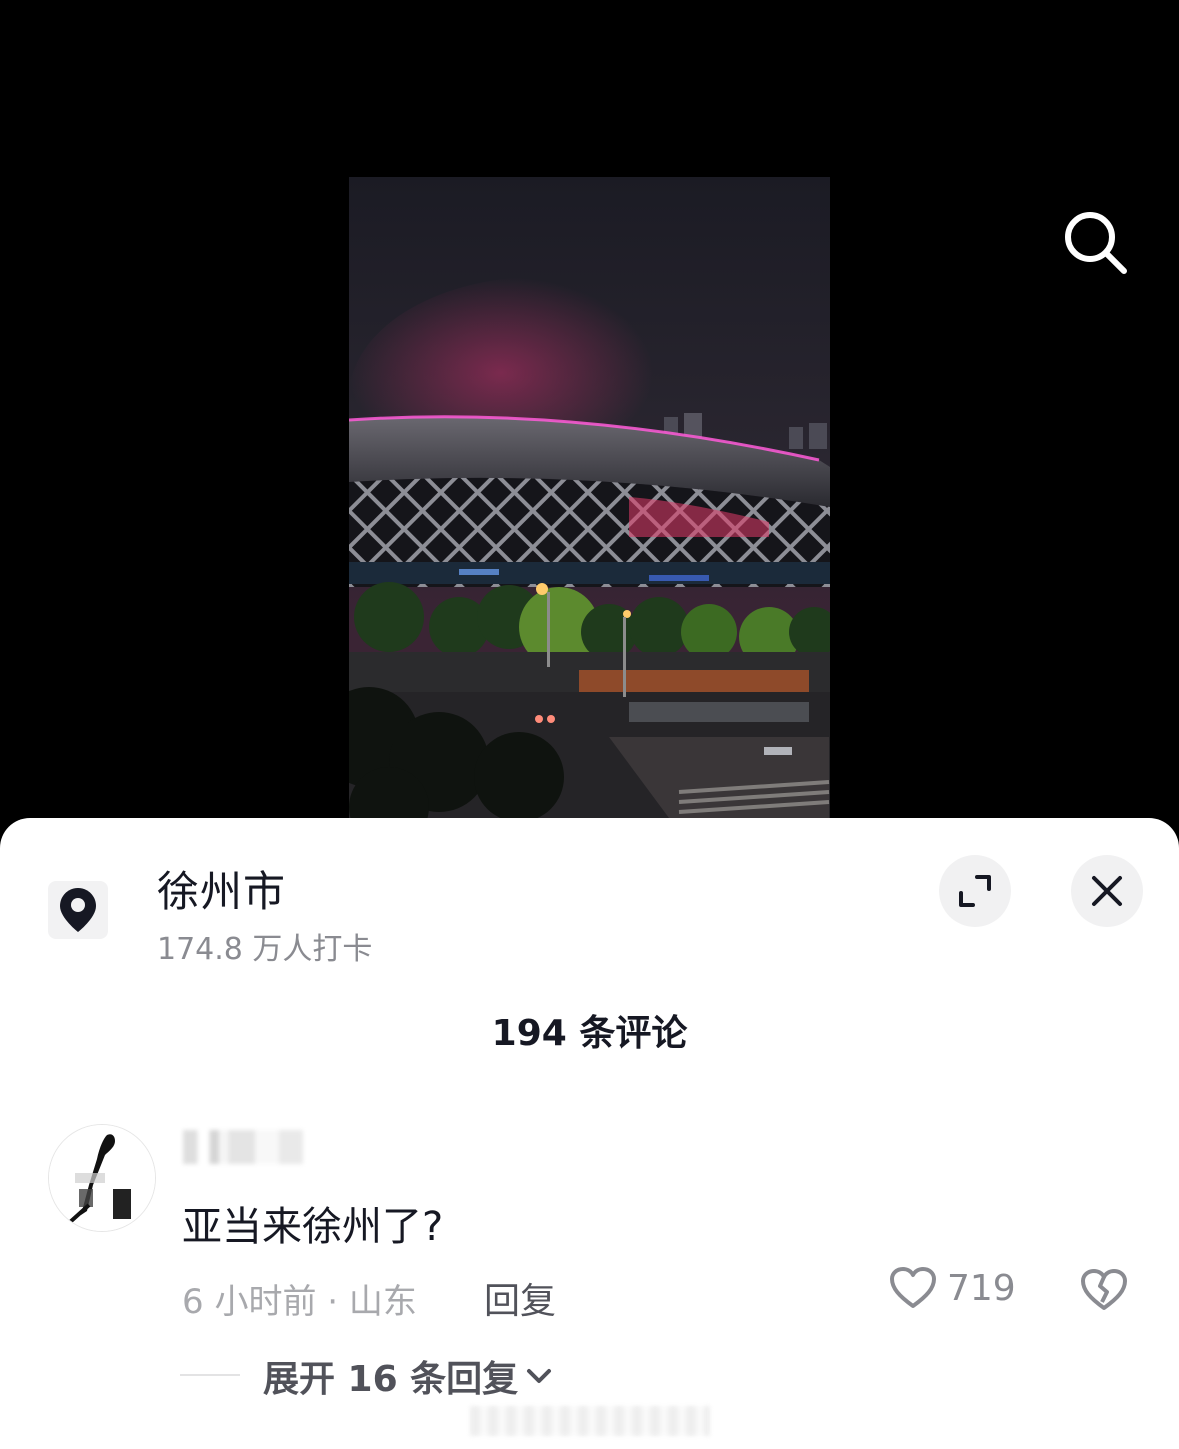  What do you see at coordinates (221, 888) in the screenshot?
I see `location-title: 徐州市` at bounding box center [221, 888].